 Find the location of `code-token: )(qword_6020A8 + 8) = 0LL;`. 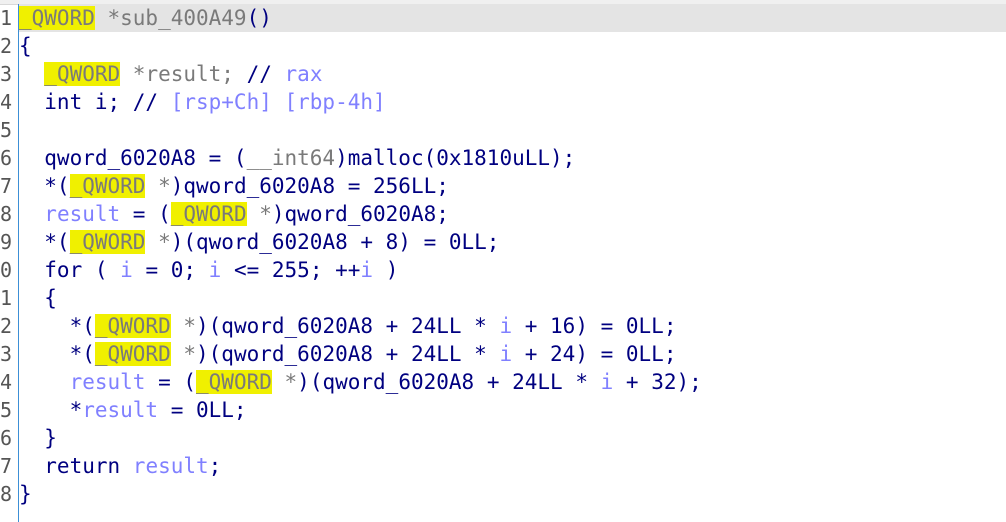

code-token: )(qword_6020A8 + 8) = 0LL; is located at coordinates (335, 242).